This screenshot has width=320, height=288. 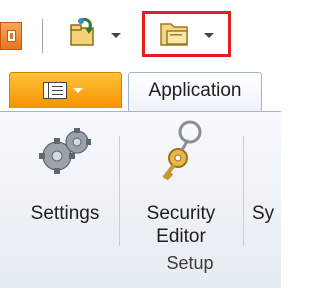 I want to click on gears-icon, so click(x=65, y=151).